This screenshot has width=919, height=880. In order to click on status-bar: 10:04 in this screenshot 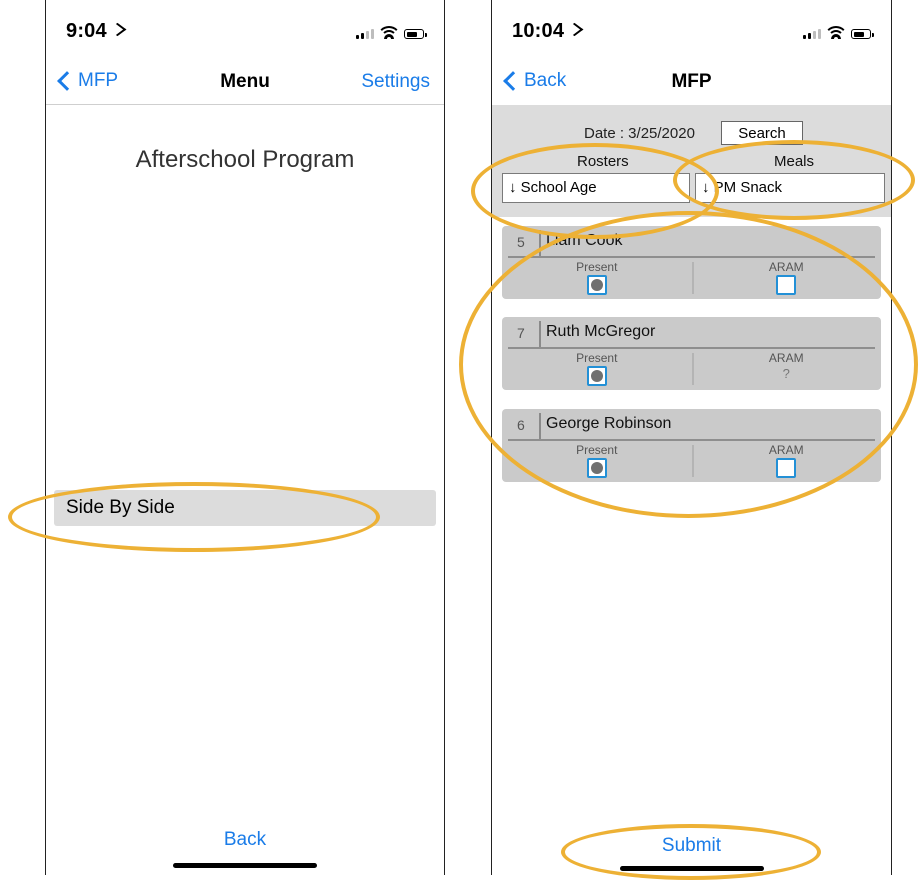, I will do `click(691, 31)`.